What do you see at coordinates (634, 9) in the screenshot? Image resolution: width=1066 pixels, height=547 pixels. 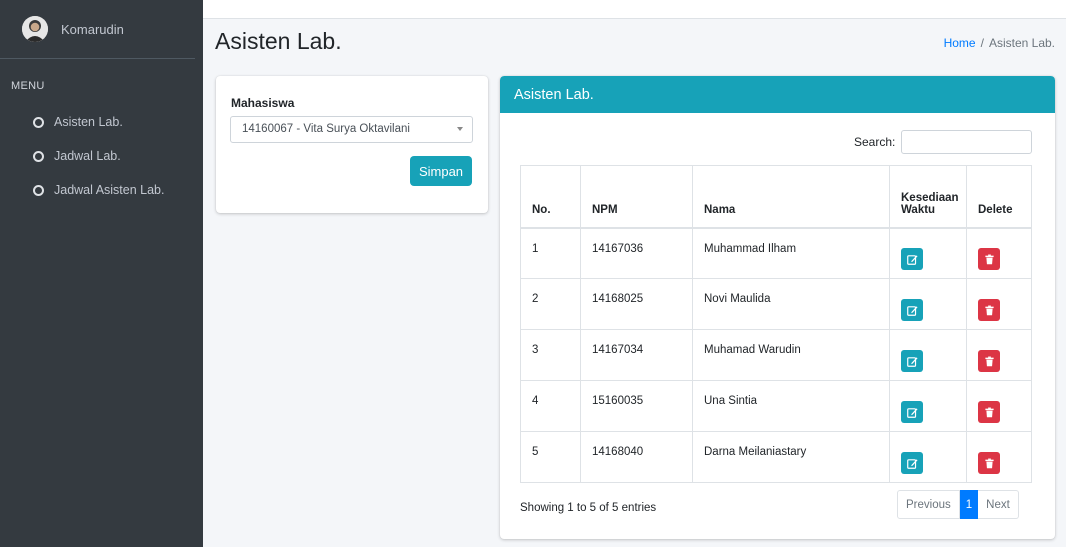 I see `top-navbar` at bounding box center [634, 9].